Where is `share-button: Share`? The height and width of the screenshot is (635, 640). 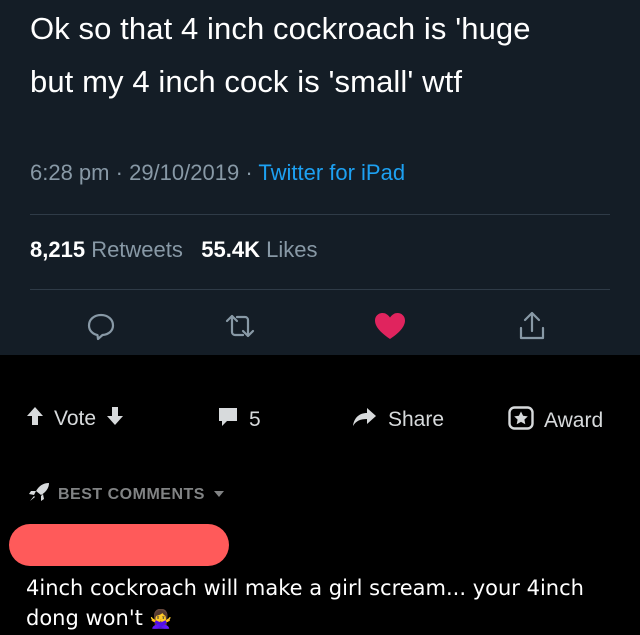
share-button: Share is located at coordinates (398, 420).